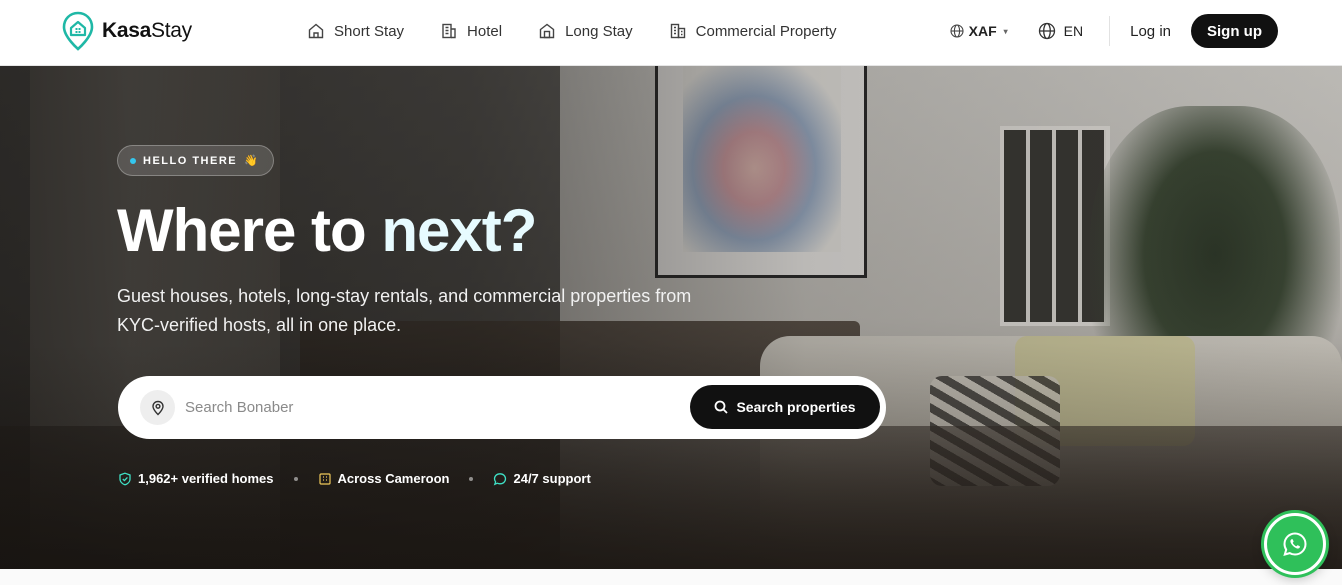 This screenshot has height=585, width=1342. Describe the element at coordinates (206, 478) in the screenshot. I see `stat-label: 1,962+ verified homes` at that location.